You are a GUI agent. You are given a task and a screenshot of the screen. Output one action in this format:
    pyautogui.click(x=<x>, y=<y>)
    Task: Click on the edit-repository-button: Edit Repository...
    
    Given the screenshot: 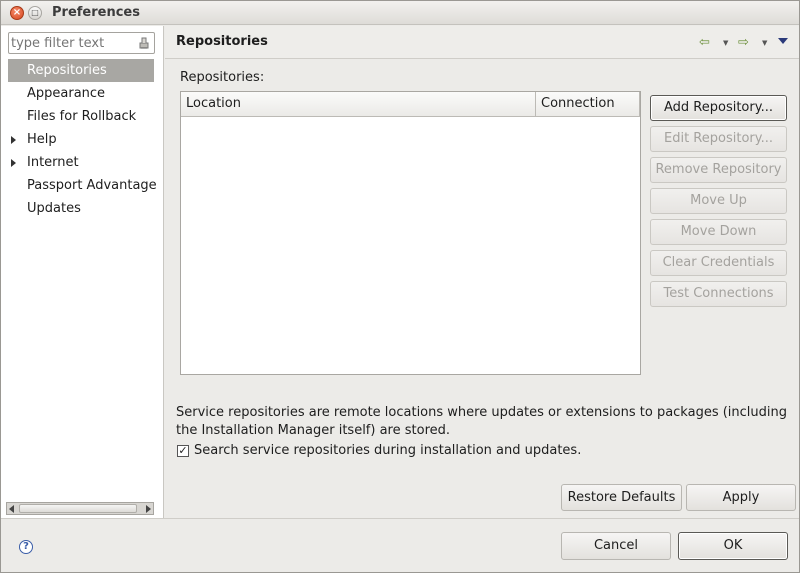 What is the action you would take?
    pyautogui.click(x=718, y=139)
    